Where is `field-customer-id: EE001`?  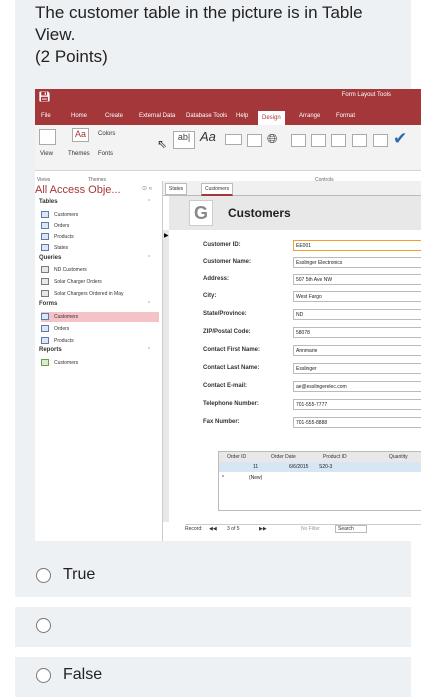
field-customer-id: EE001 is located at coordinates (357, 245).